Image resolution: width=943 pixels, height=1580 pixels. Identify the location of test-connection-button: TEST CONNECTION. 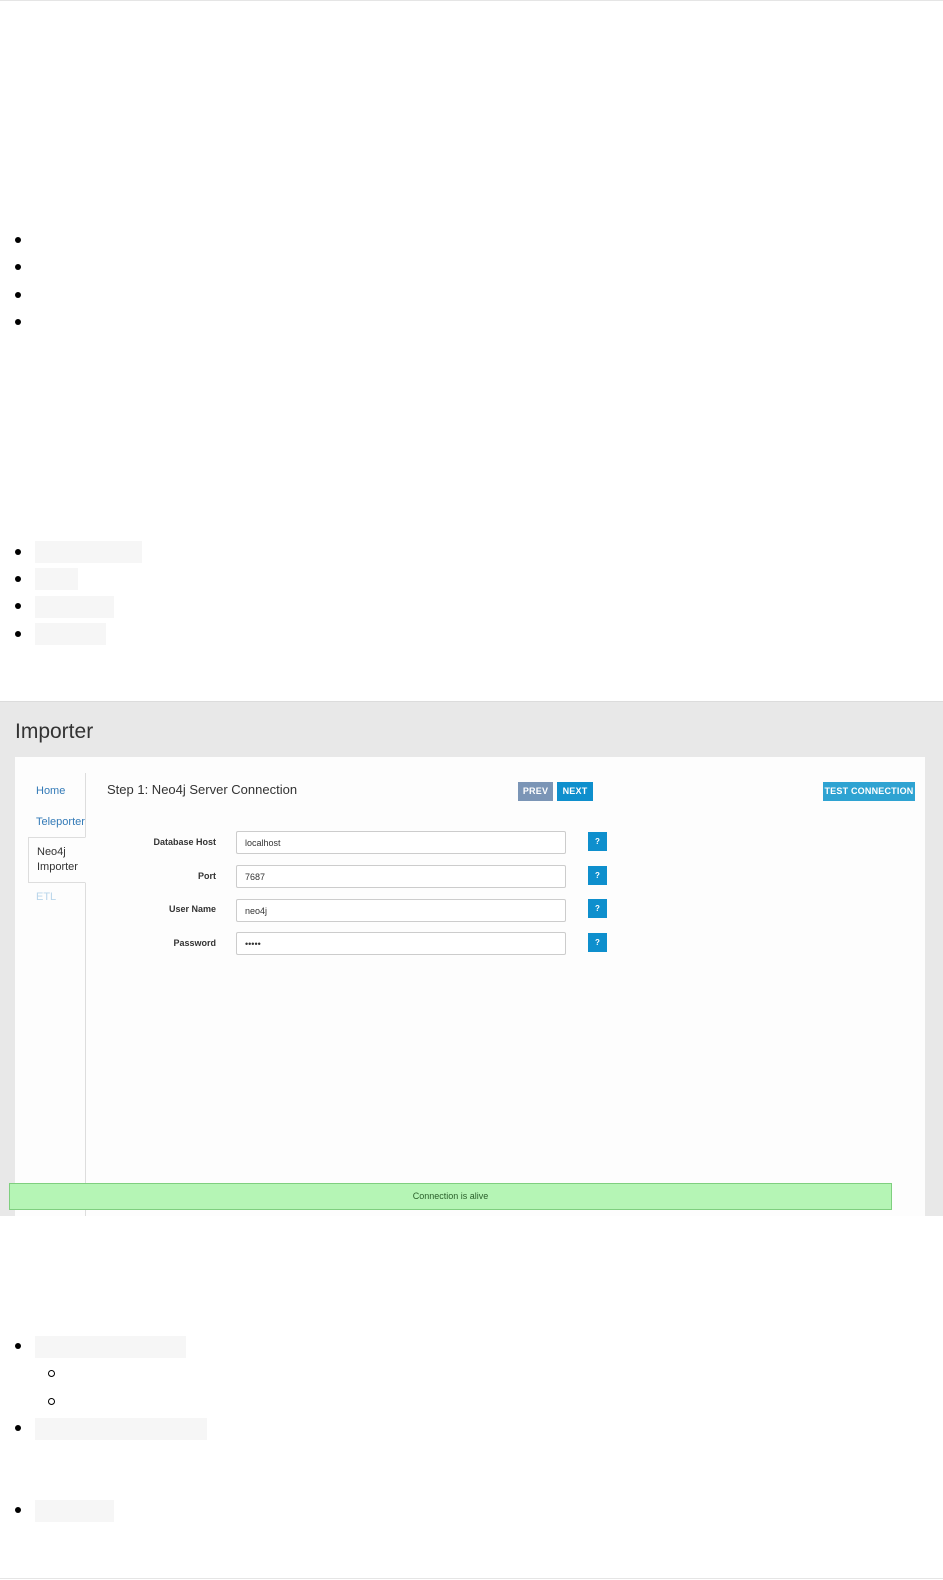
(869, 791).